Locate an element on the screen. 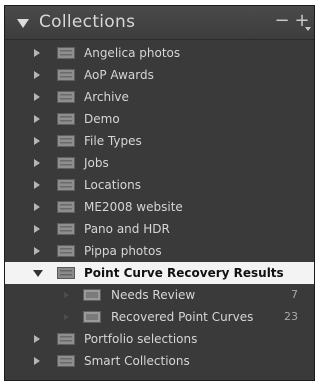 The image size is (321, 386). collection-set-row: Jobs is located at coordinates (159, 163).